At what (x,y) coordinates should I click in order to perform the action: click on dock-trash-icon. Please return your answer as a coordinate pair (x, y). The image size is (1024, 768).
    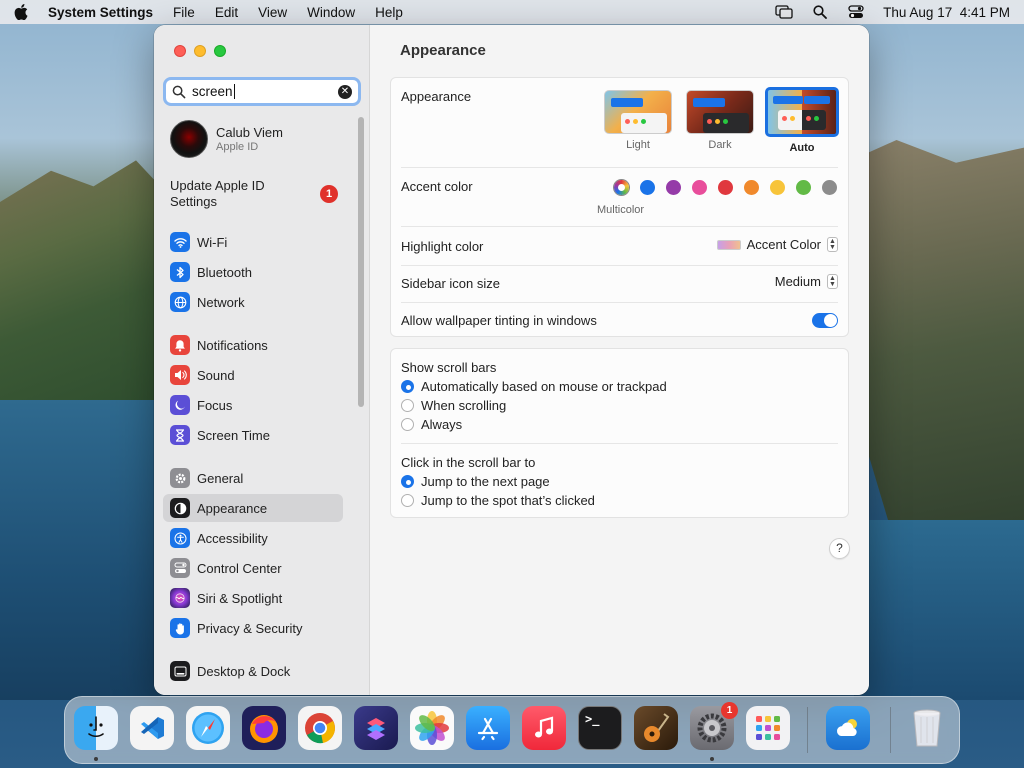
    Looking at the image, I should click on (927, 728).